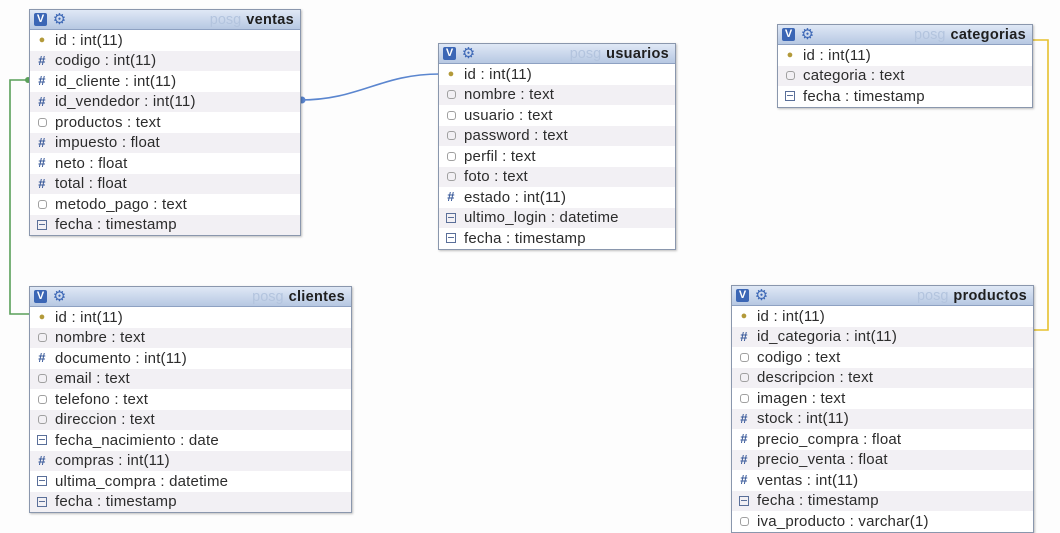 The height and width of the screenshot is (533, 1060). What do you see at coordinates (165, 60) in the screenshot?
I see `column-row: # codigo : int(11)` at bounding box center [165, 60].